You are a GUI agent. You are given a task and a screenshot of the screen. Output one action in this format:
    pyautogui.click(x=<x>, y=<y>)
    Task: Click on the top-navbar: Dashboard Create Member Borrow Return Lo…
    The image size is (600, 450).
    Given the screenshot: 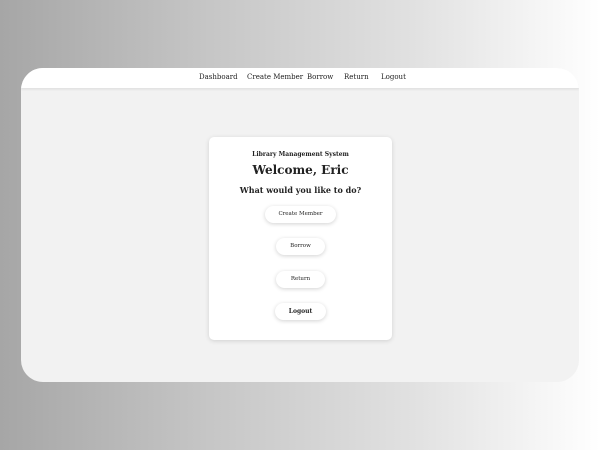 What is the action you would take?
    pyautogui.click(x=300, y=78)
    